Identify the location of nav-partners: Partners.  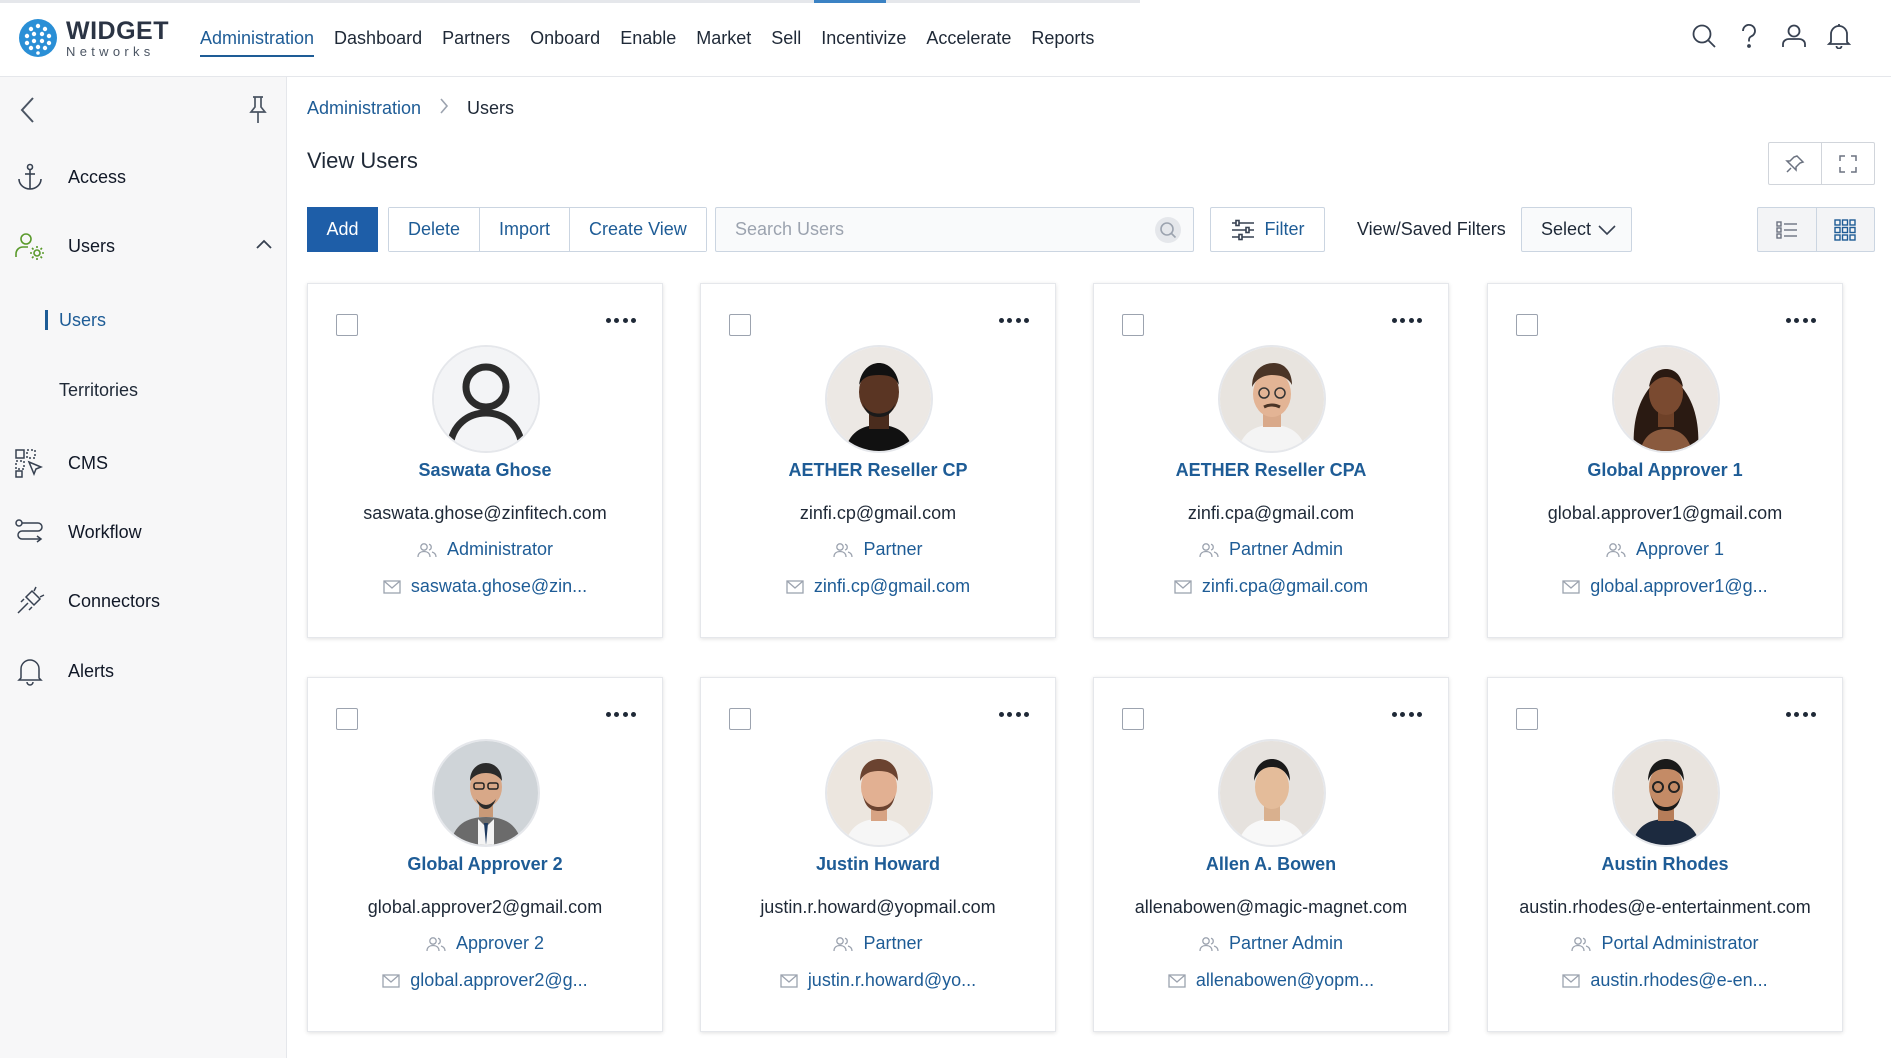
(476, 38).